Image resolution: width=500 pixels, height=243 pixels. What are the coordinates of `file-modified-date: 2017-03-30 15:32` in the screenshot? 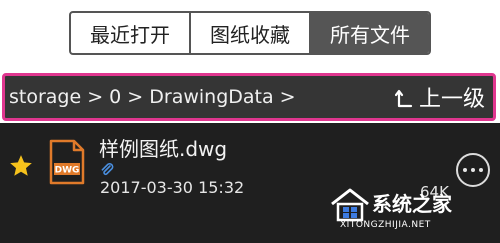 It's located at (172, 187).